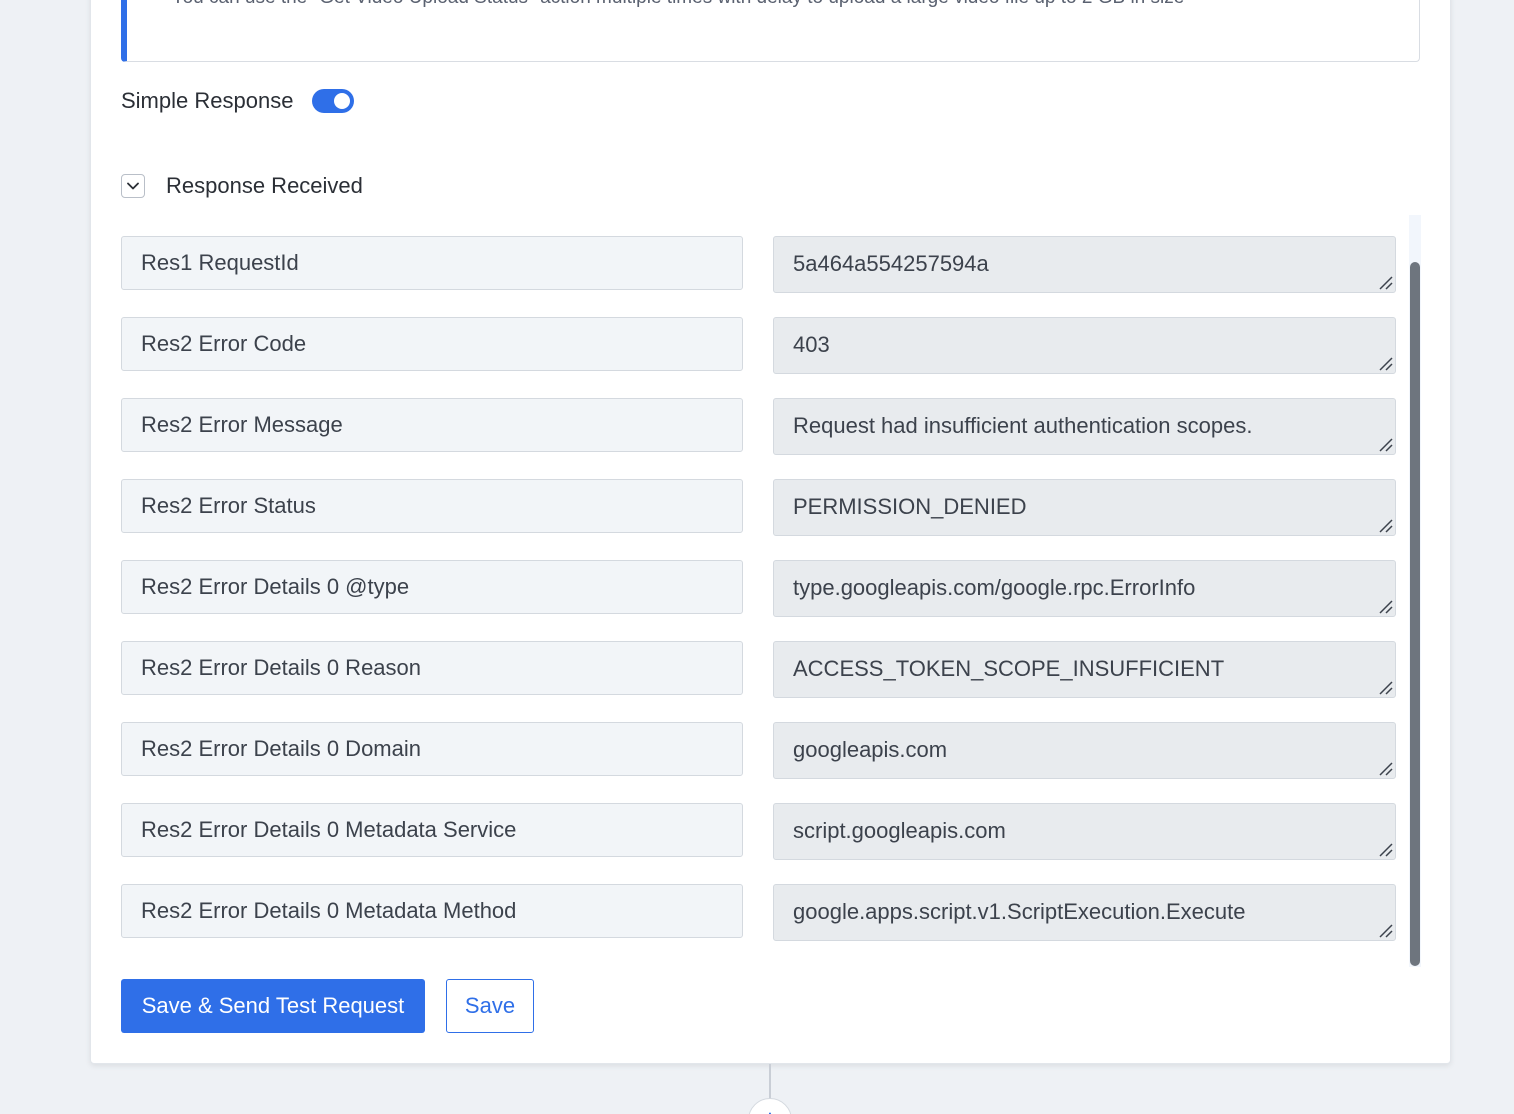 This screenshot has width=1514, height=1114. What do you see at coordinates (1084, 345) in the screenshot?
I see `response-value-field: 403` at bounding box center [1084, 345].